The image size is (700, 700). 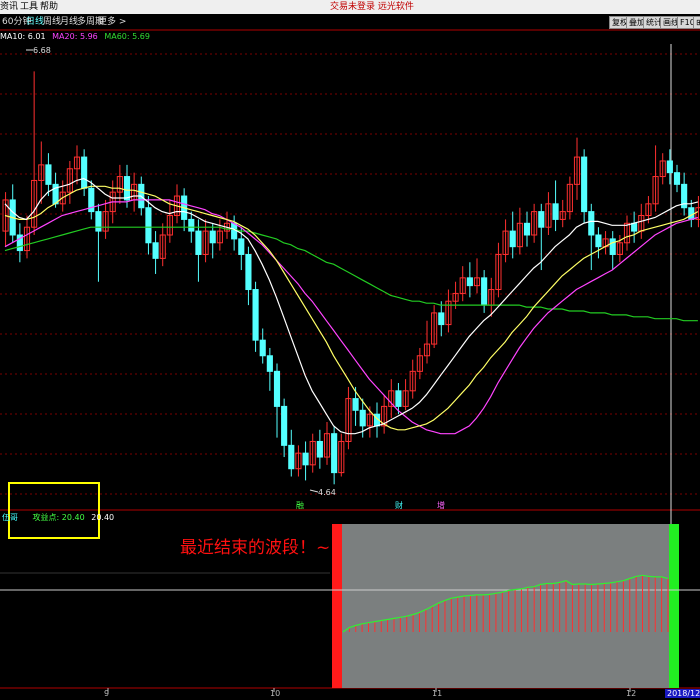 I want to click on indicator-series-name: 攻益点: 20.40, so click(x=58, y=517).